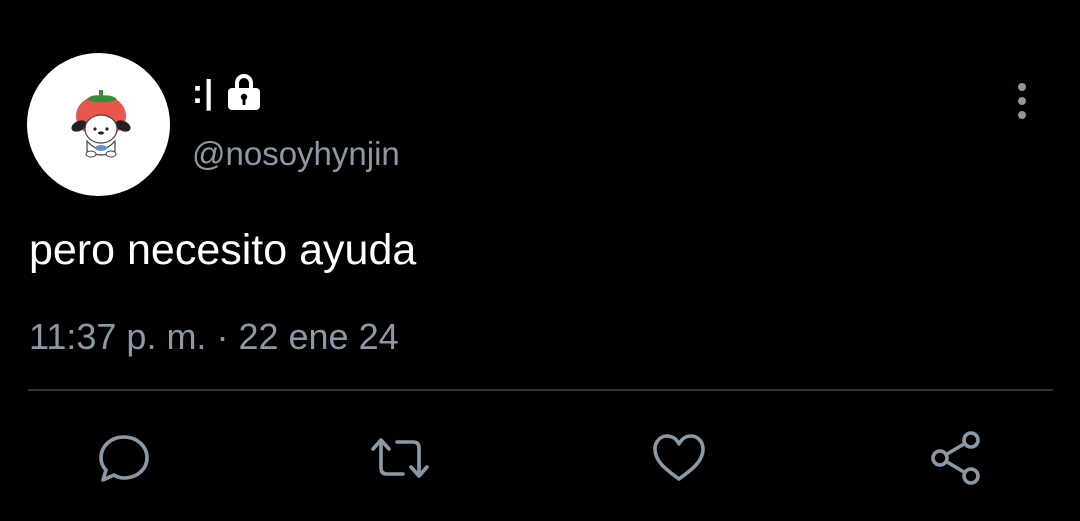  I want to click on avatar, so click(98, 124).